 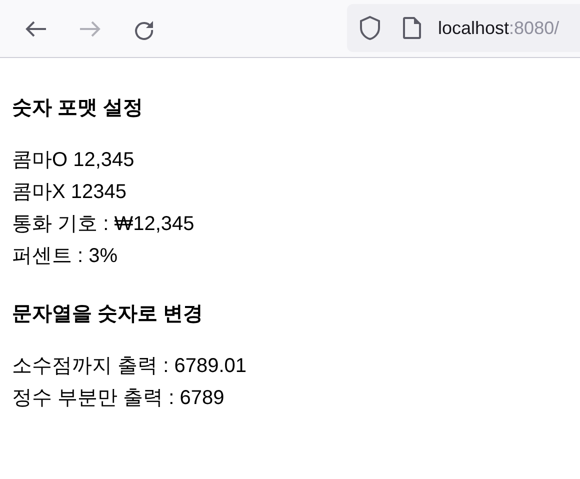 I want to click on result-line: 퍼센트 : 3%, so click(x=65, y=256).